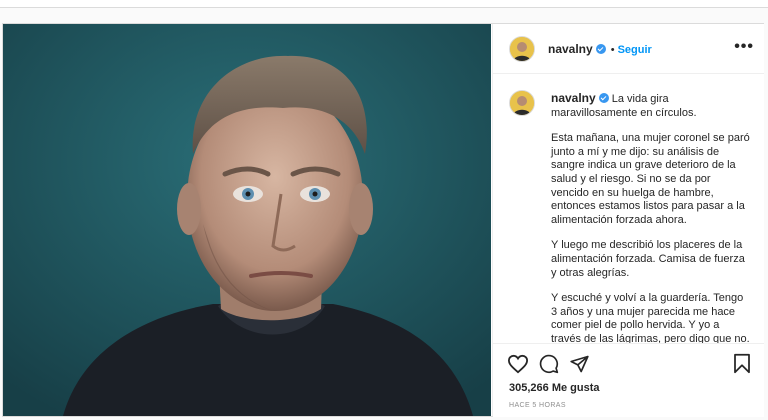 The height and width of the screenshot is (420, 768). I want to click on avatar, so click(522, 49).